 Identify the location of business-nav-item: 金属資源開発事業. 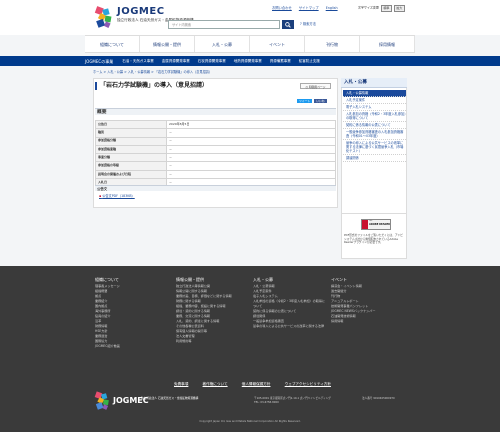
(176, 61).